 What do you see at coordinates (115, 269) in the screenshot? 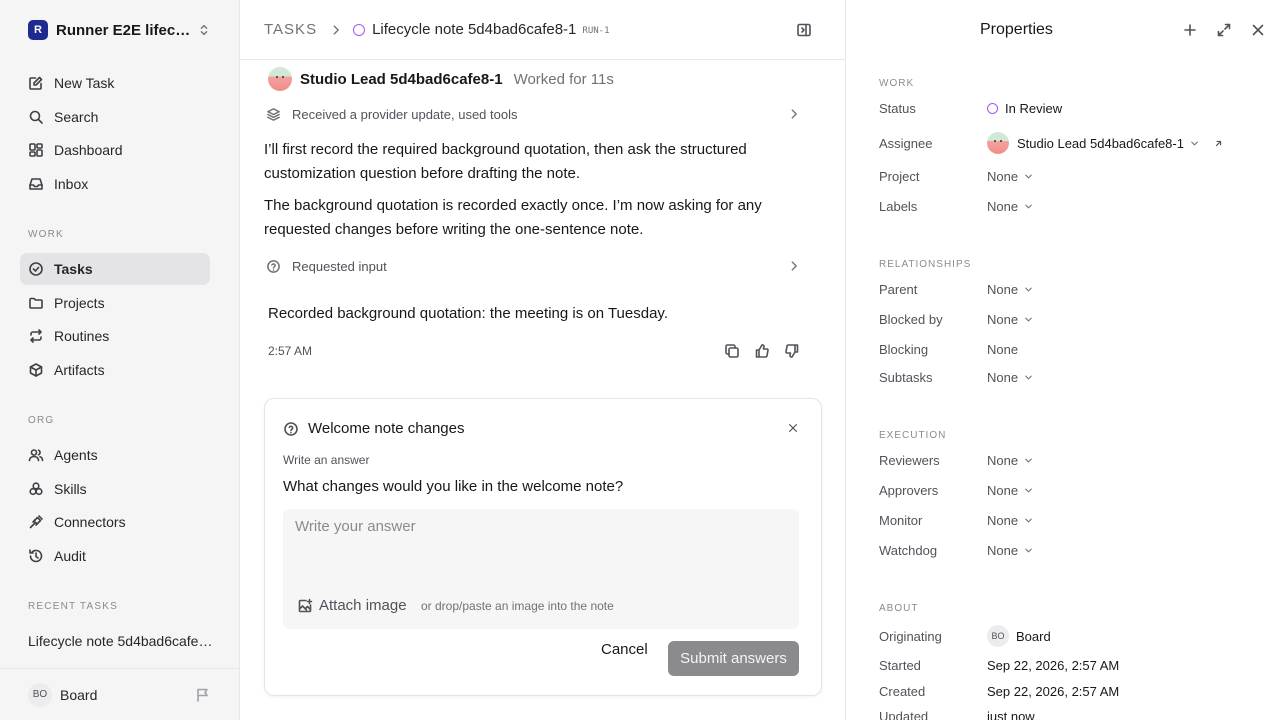
I see `nav-tasks: Tasks` at bounding box center [115, 269].